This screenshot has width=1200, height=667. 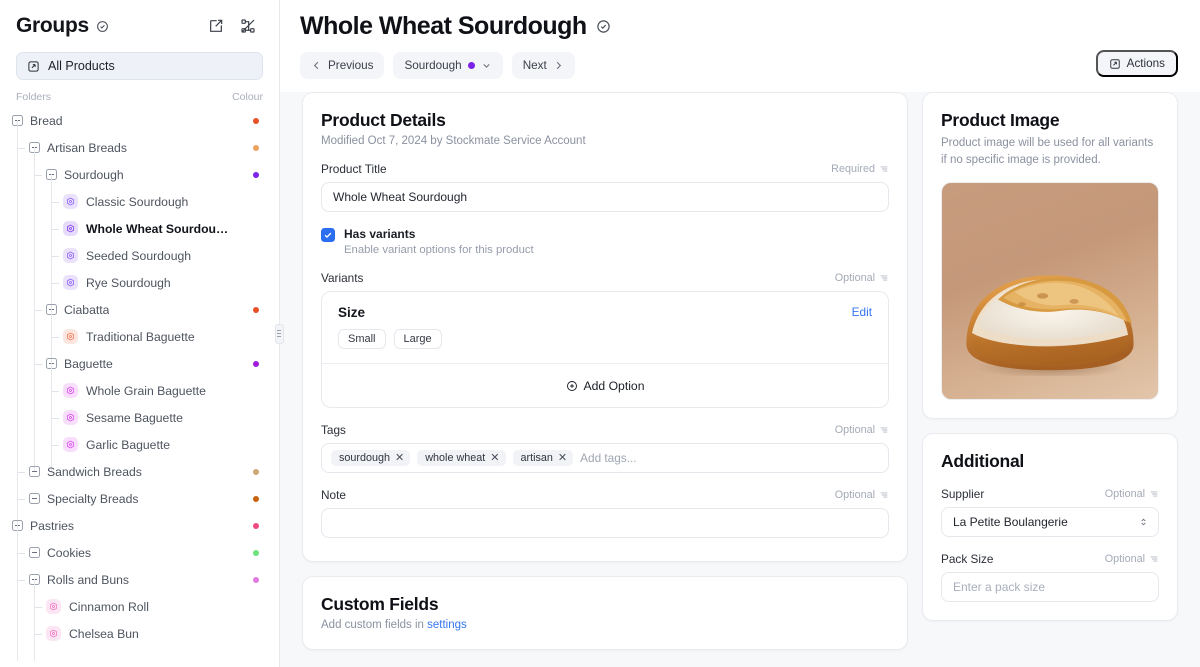 I want to click on tree-folder: Specialty Breads, so click(x=137, y=498).